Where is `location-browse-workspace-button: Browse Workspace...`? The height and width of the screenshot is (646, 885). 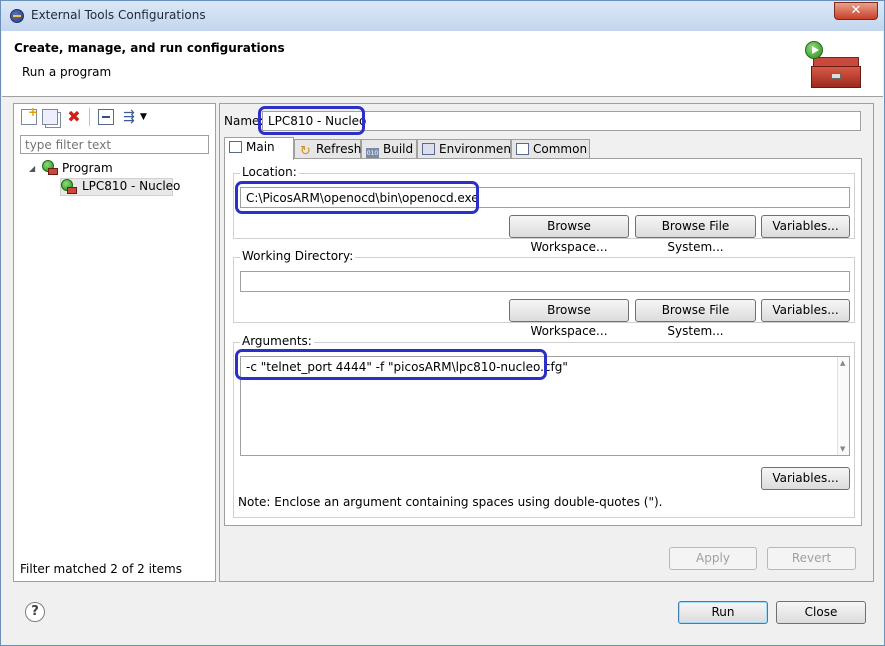
location-browse-workspace-button: Browse Workspace... is located at coordinates (569, 234).